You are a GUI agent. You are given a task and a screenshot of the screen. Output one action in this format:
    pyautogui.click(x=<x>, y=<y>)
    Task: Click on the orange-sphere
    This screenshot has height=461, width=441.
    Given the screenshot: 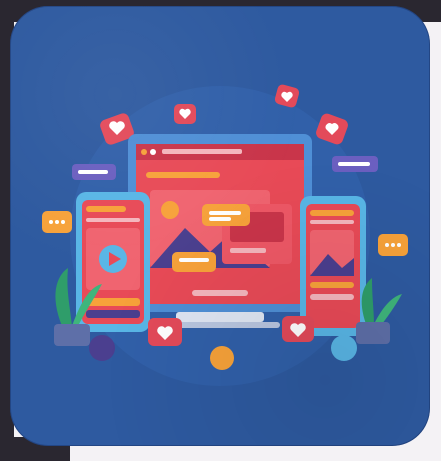 What is the action you would take?
    pyautogui.click(x=222, y=358)
    